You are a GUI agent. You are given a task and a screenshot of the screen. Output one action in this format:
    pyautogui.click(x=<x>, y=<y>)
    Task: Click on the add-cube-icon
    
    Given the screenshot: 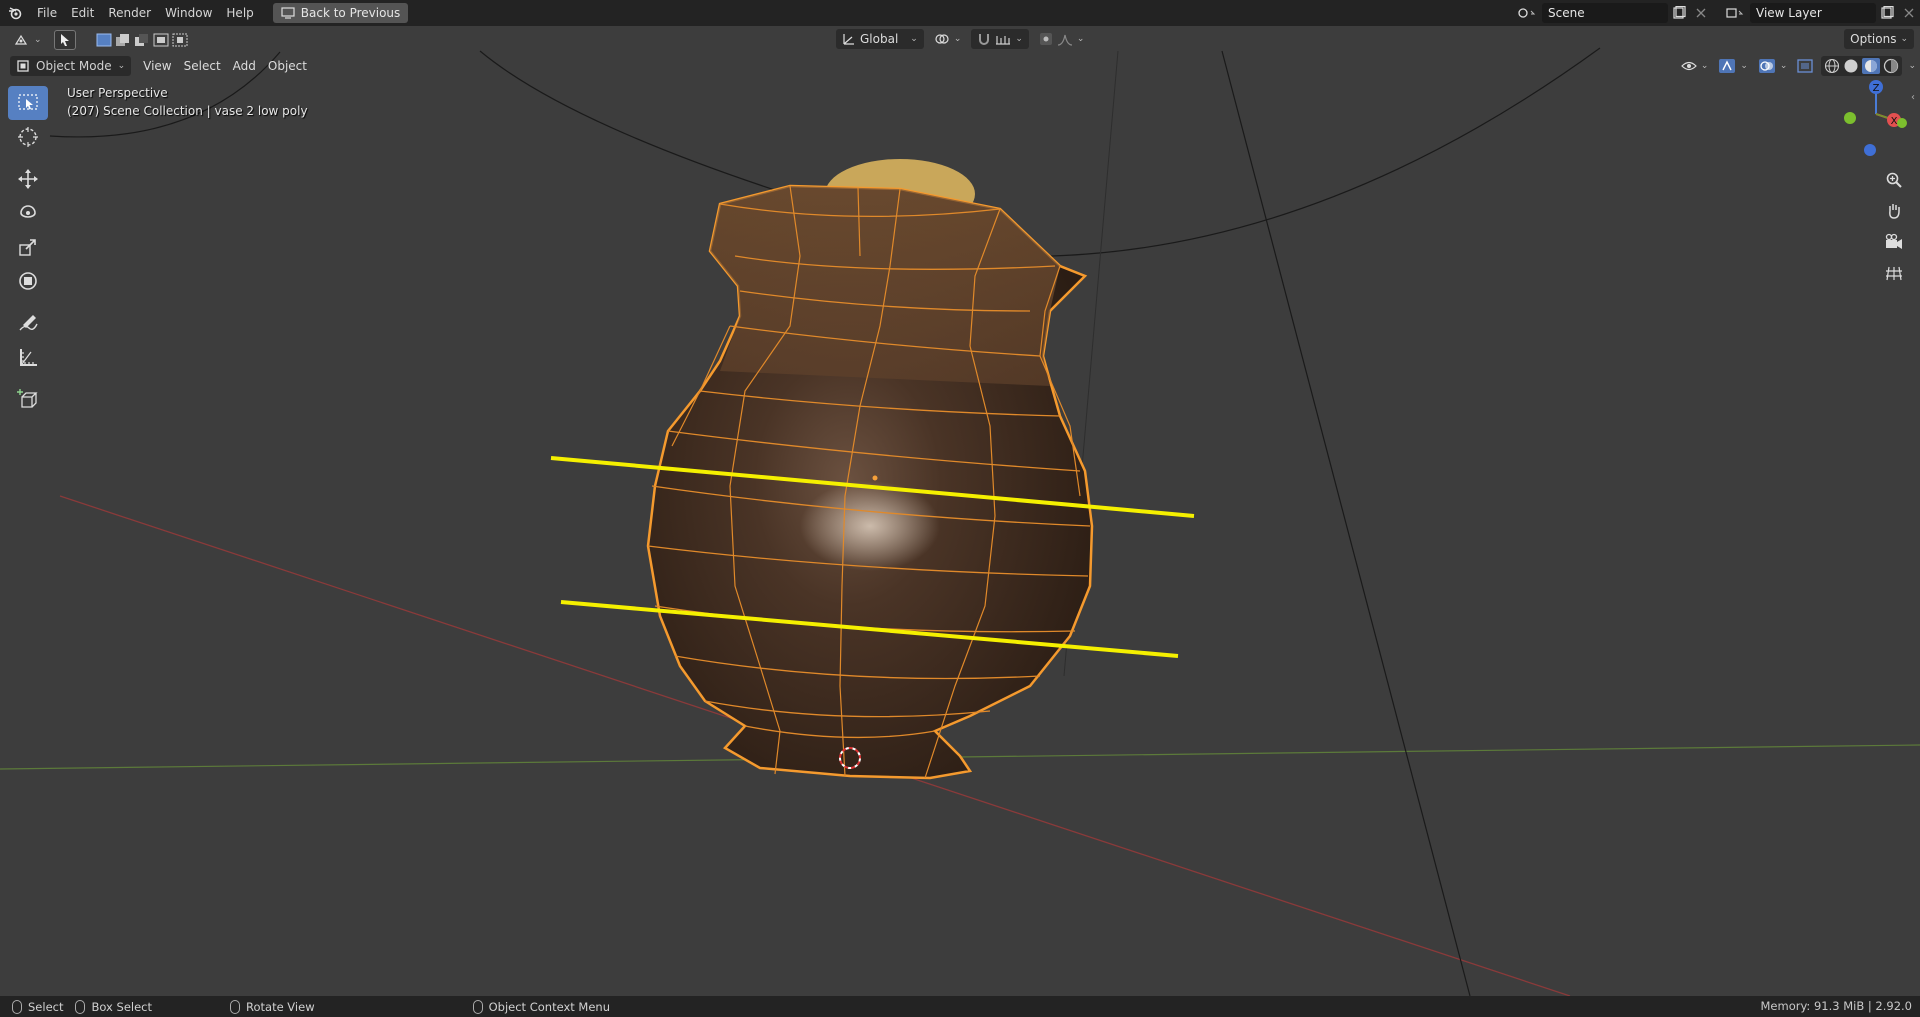 What is the action you would take?
    pyautogui.click(x=27, y=398)
    